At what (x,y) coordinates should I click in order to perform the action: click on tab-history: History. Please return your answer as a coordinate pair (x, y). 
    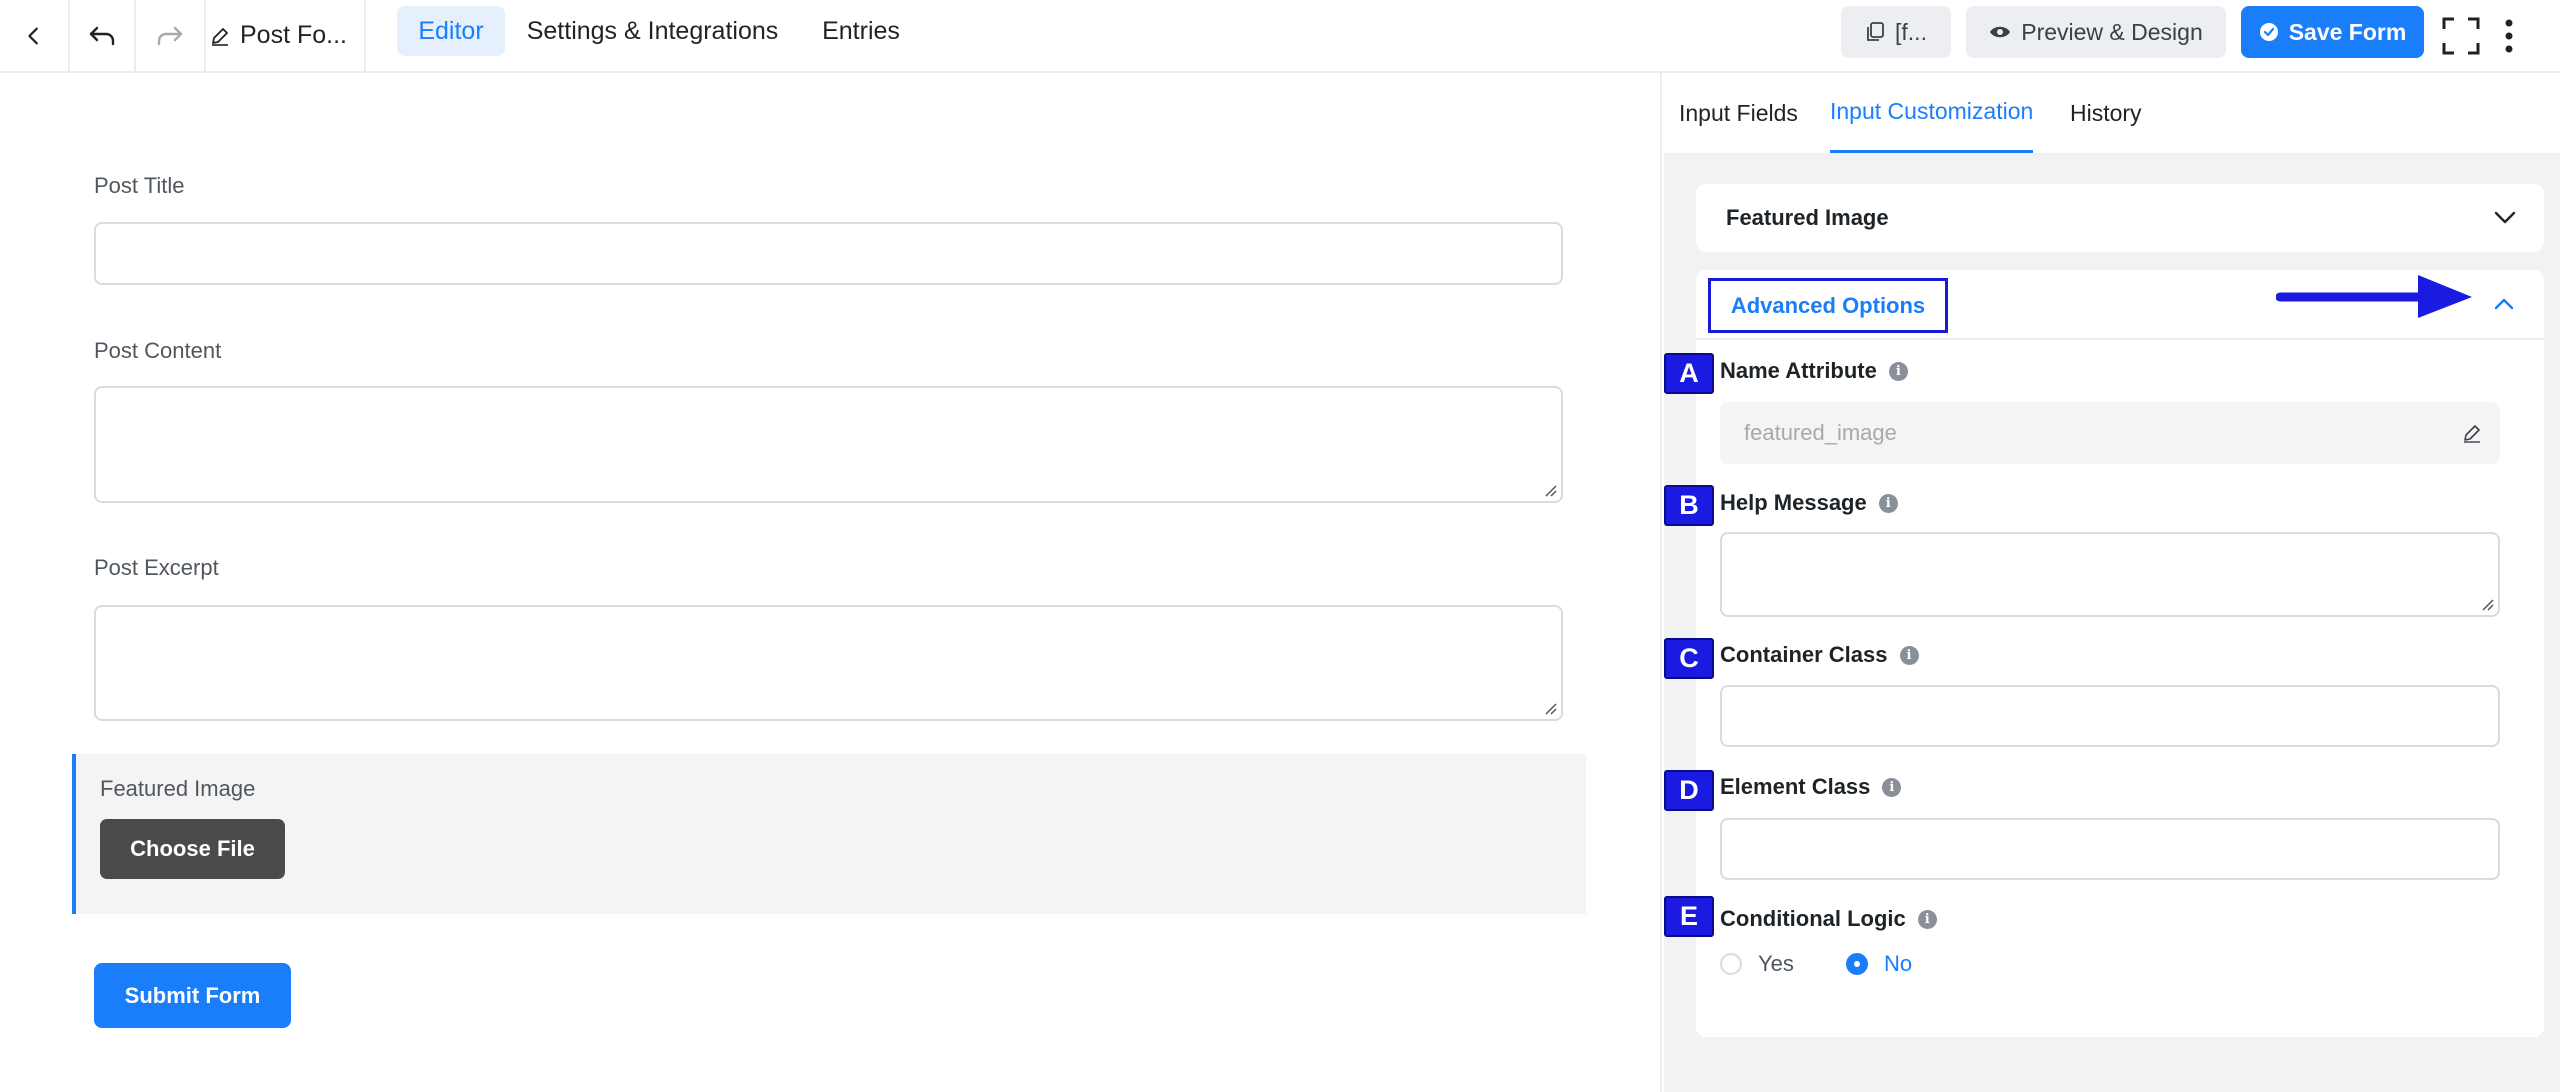
    Looking at the image, I should click on (2106, 113).